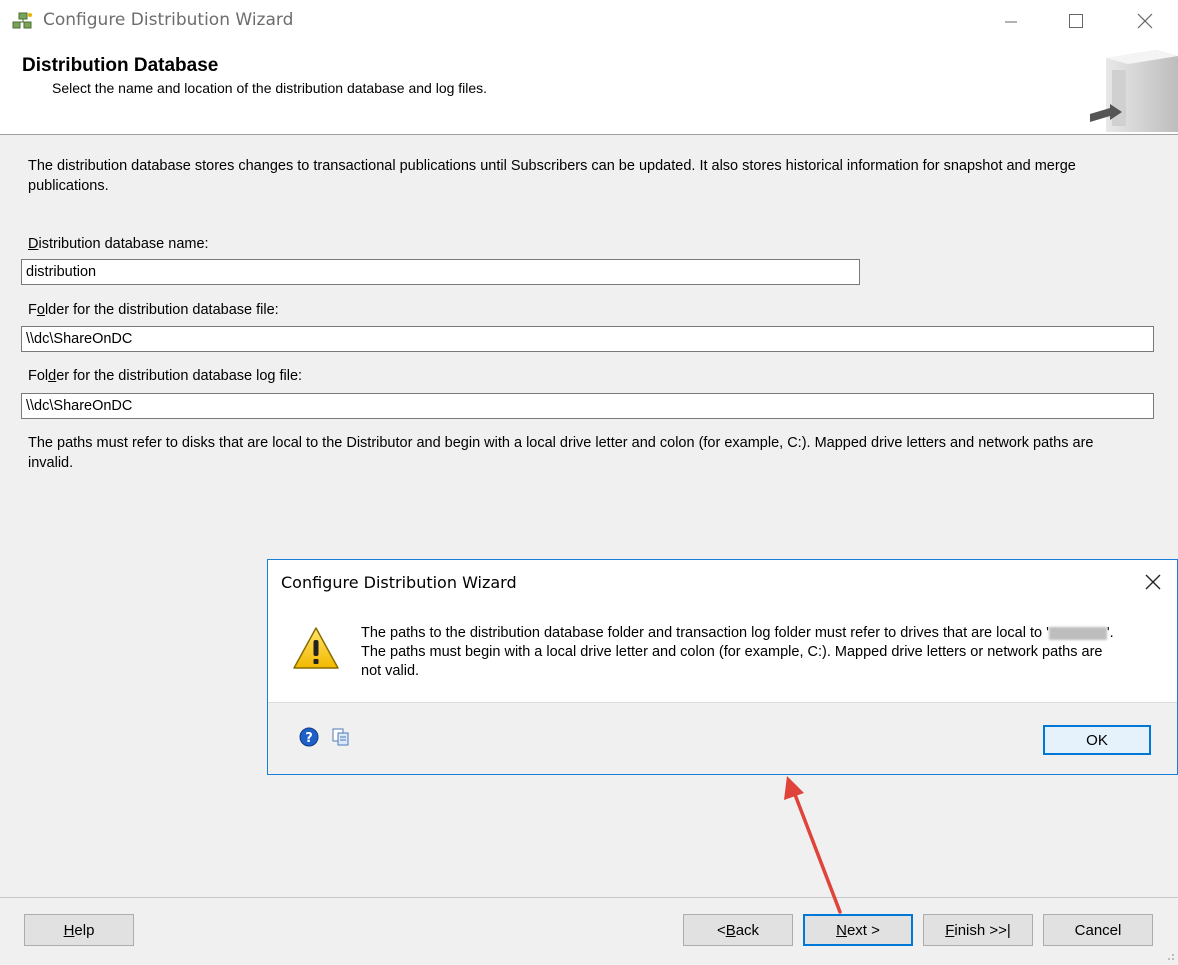  I want to click on dialog-close-icon, so click(1153, 582).